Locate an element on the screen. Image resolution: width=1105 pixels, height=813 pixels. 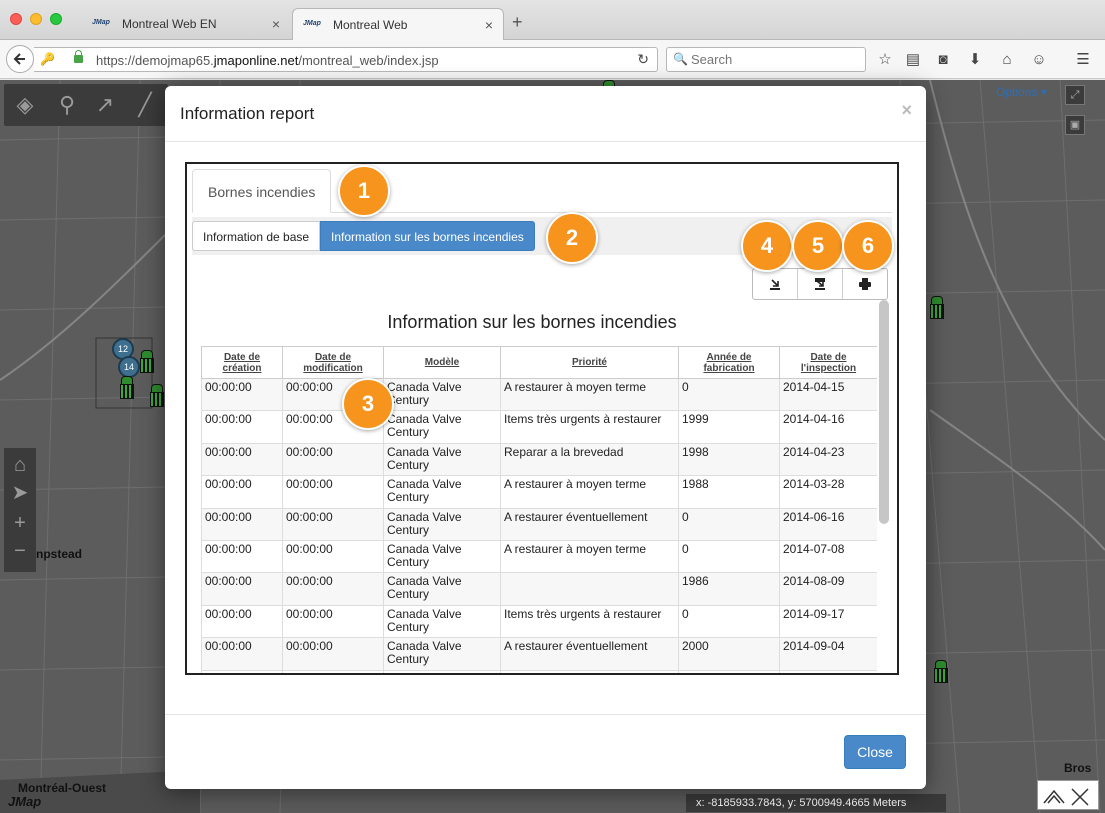
print-button is located at coordinates (865, 284).